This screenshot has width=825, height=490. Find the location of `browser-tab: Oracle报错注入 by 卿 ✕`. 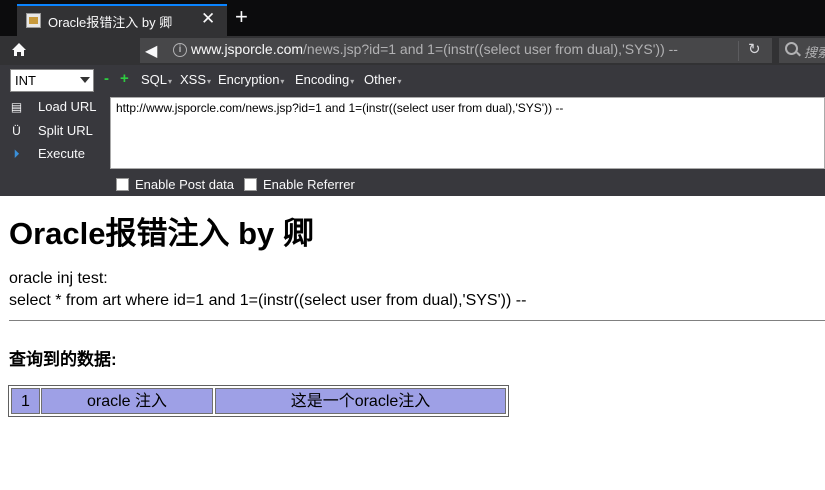

browser-tab: Oracle报错注入 by 卿 ✕ is located at coordinates (122, 20).